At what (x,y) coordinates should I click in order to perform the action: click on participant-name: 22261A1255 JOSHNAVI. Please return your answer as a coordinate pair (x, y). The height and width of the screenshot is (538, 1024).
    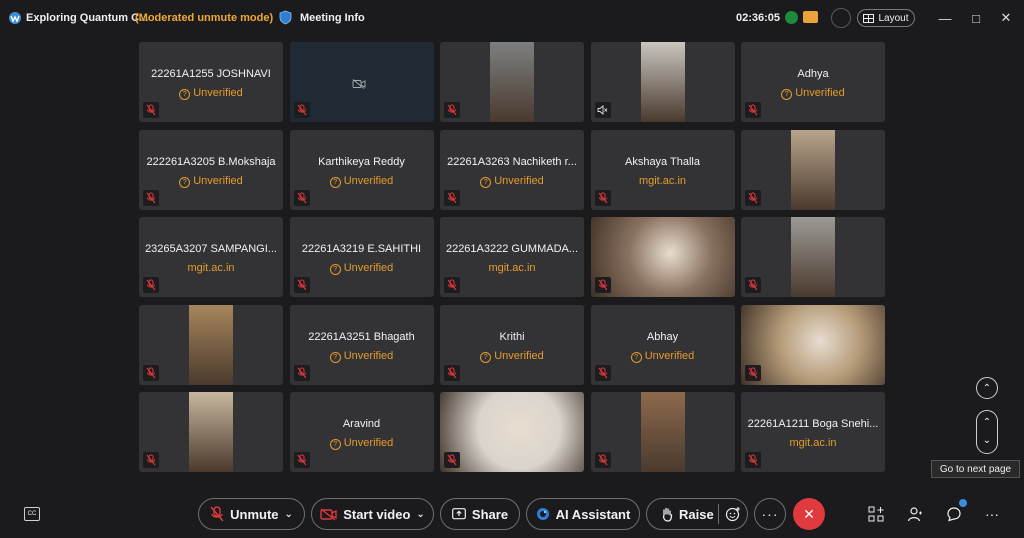
    Looking at the image, I should click on (211, 74).